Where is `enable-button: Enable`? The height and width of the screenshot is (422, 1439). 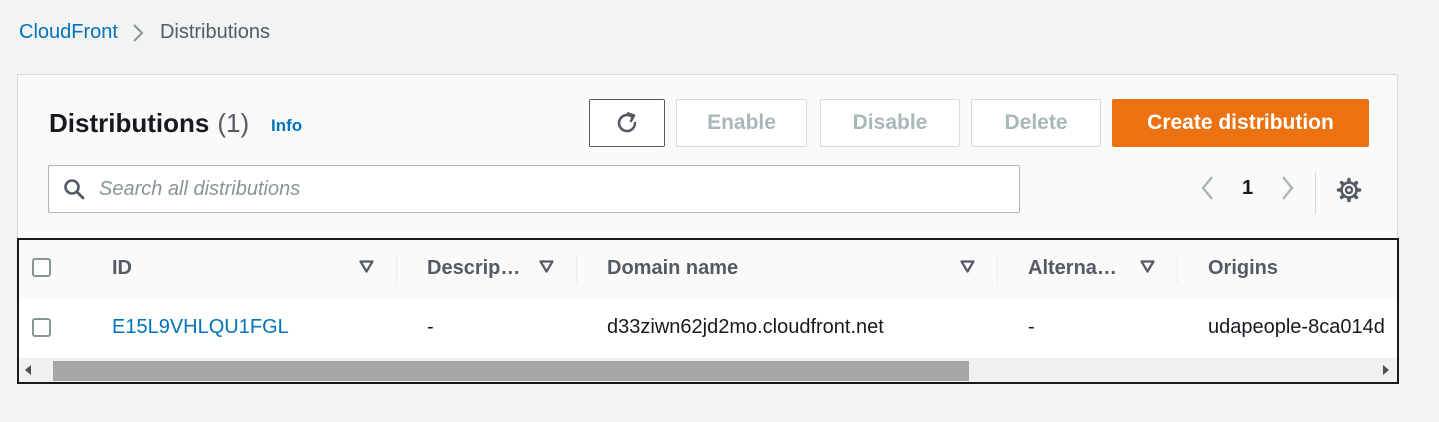 enable-button: Enable is located at coordinates (741, 123).